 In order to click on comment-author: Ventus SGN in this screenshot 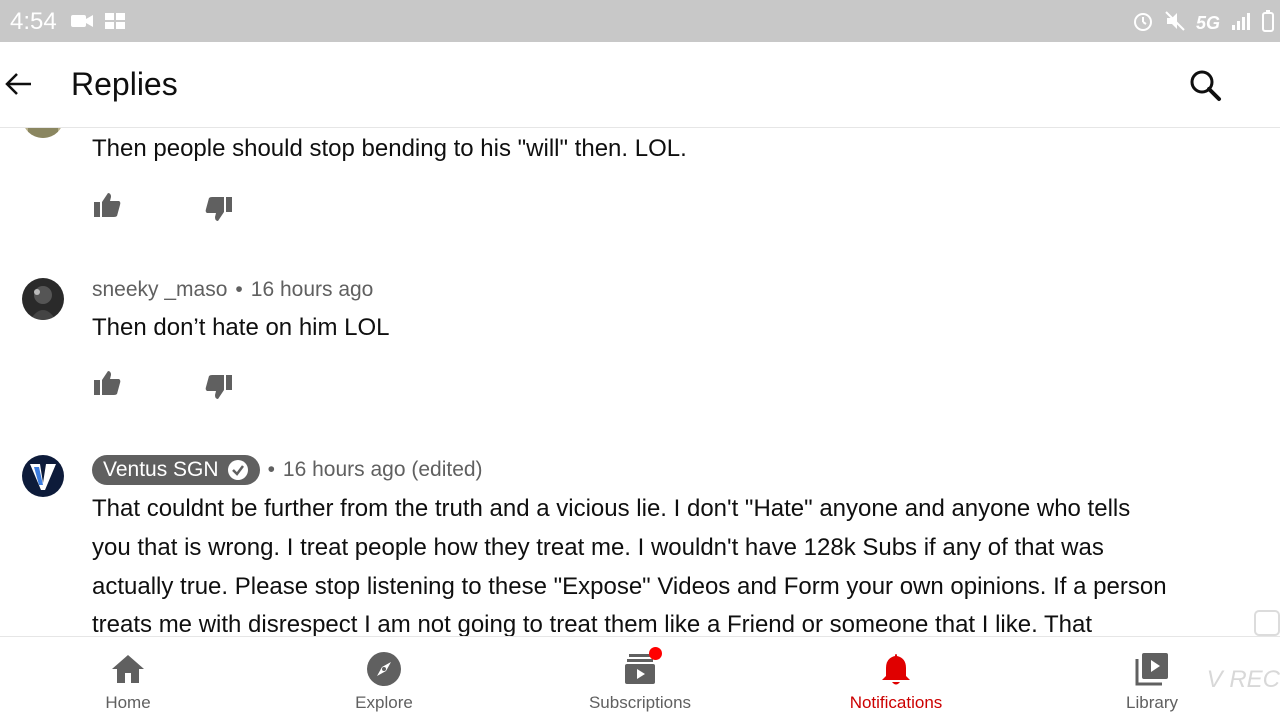, I will do `click(161, 469)`.